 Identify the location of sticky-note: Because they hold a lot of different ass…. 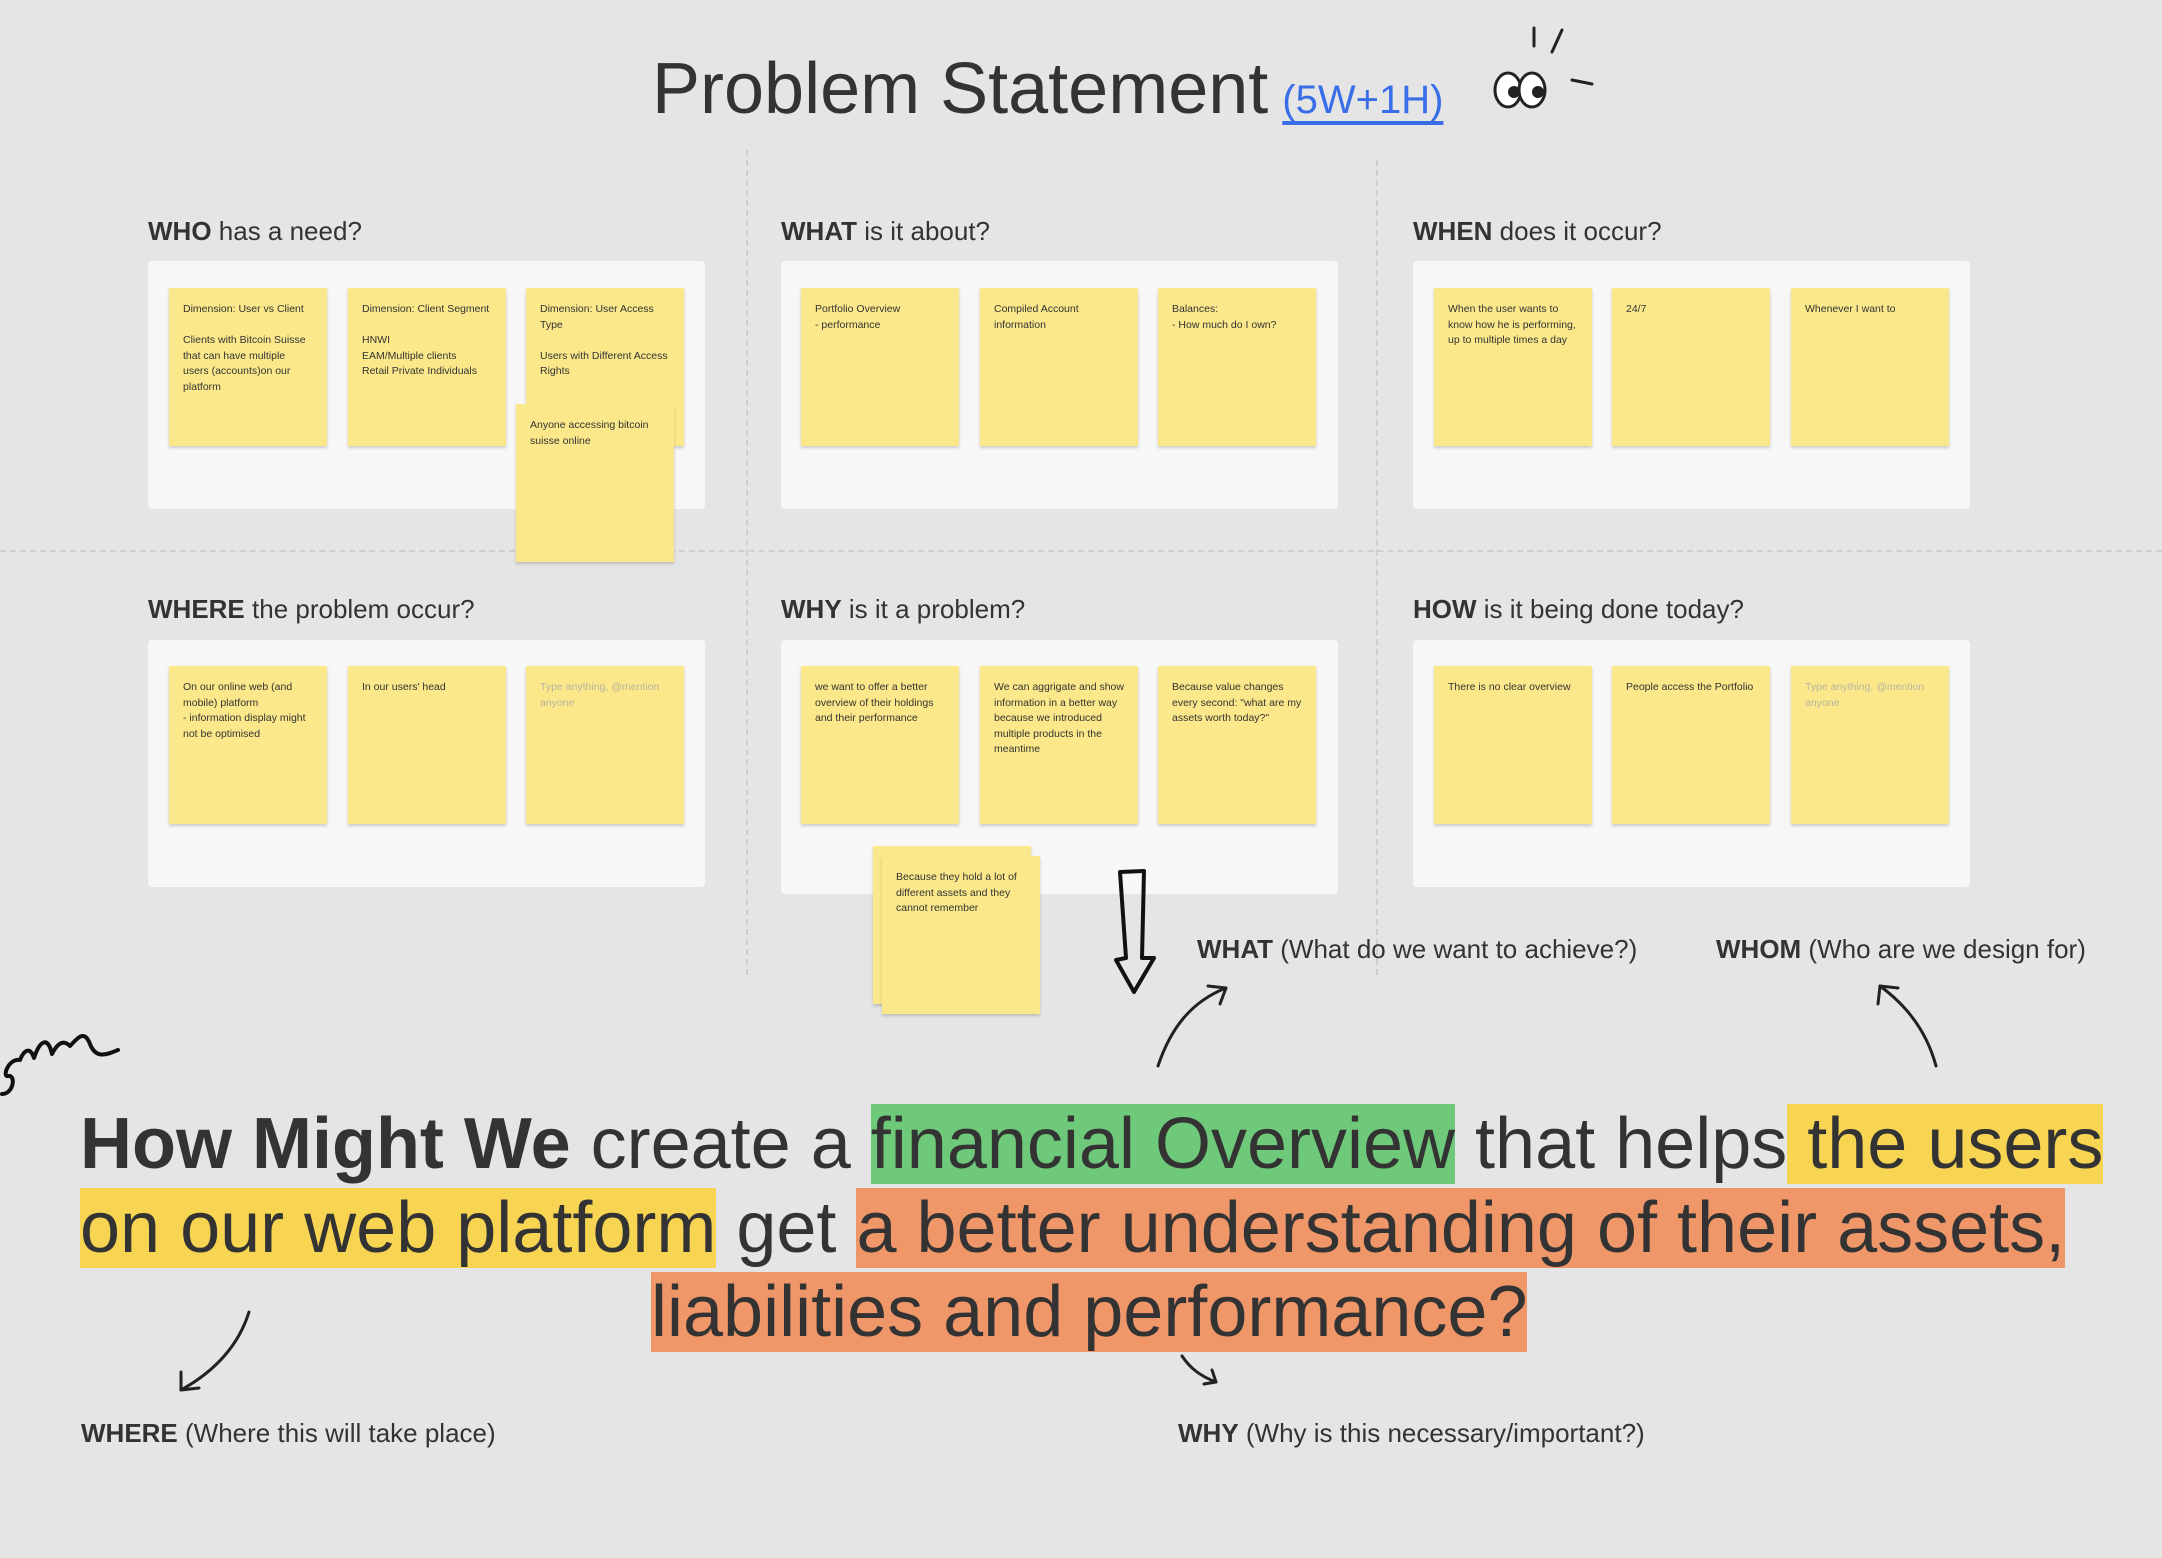
(961, 935).